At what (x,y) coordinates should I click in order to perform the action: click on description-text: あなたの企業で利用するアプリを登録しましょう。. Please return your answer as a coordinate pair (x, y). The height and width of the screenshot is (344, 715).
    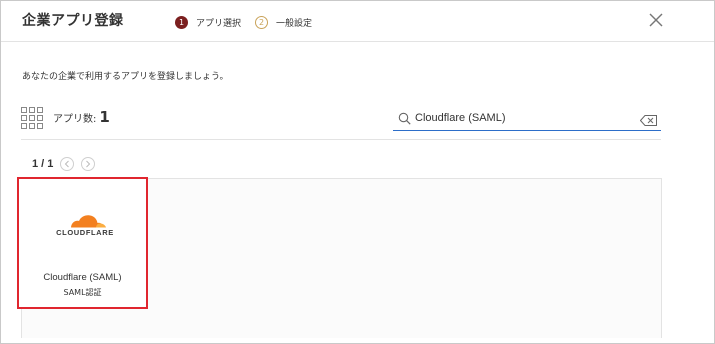
    Looking at the image, I should click on (125, 77).